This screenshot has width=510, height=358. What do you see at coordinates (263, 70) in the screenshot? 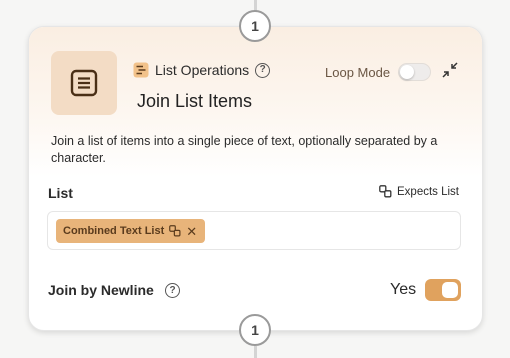
I see `category-help-icon: ?` at bounding box center [263, 70].